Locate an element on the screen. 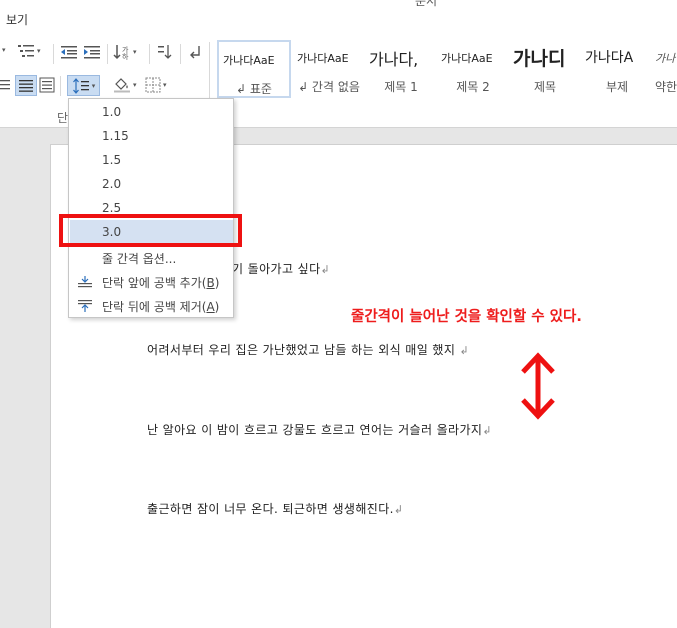 The height and width of the screenshot is (628, 677). style-heading-2: 가나다AaE 제목 2 is located at coordinates (473, 69).